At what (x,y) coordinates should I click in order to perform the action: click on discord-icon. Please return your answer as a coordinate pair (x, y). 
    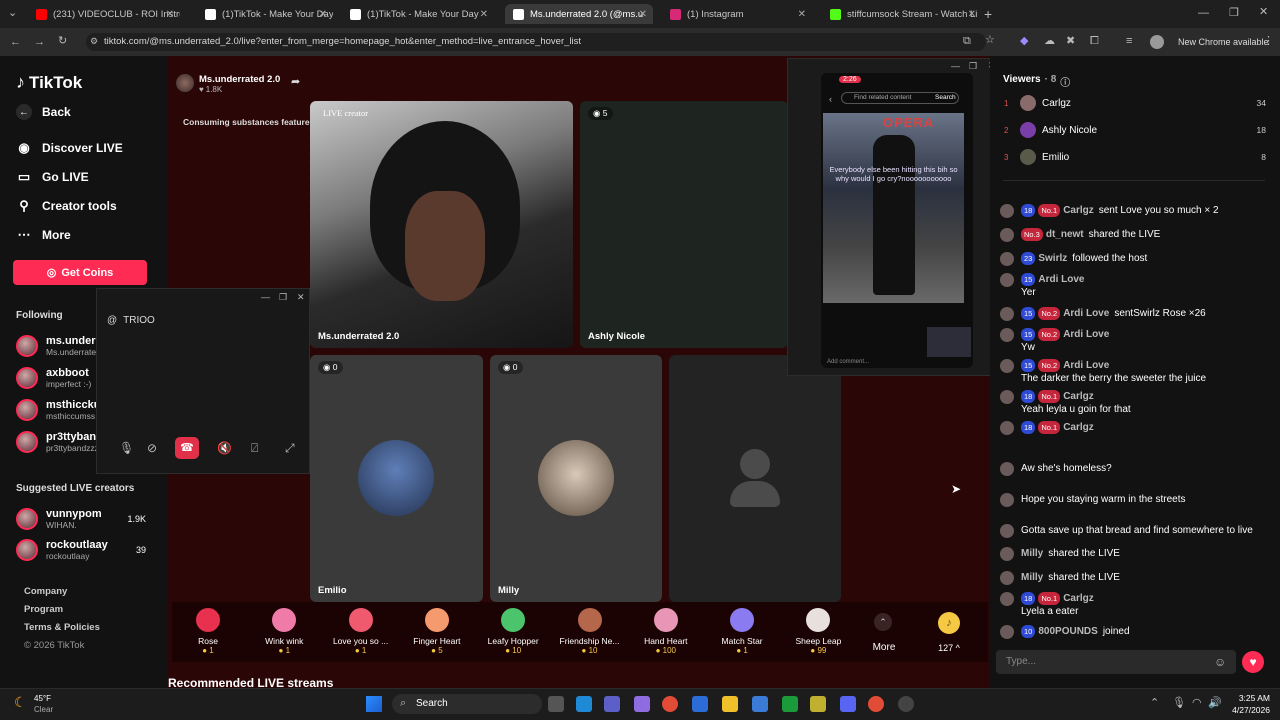
    Looking at the image, I should click on (848, 704).